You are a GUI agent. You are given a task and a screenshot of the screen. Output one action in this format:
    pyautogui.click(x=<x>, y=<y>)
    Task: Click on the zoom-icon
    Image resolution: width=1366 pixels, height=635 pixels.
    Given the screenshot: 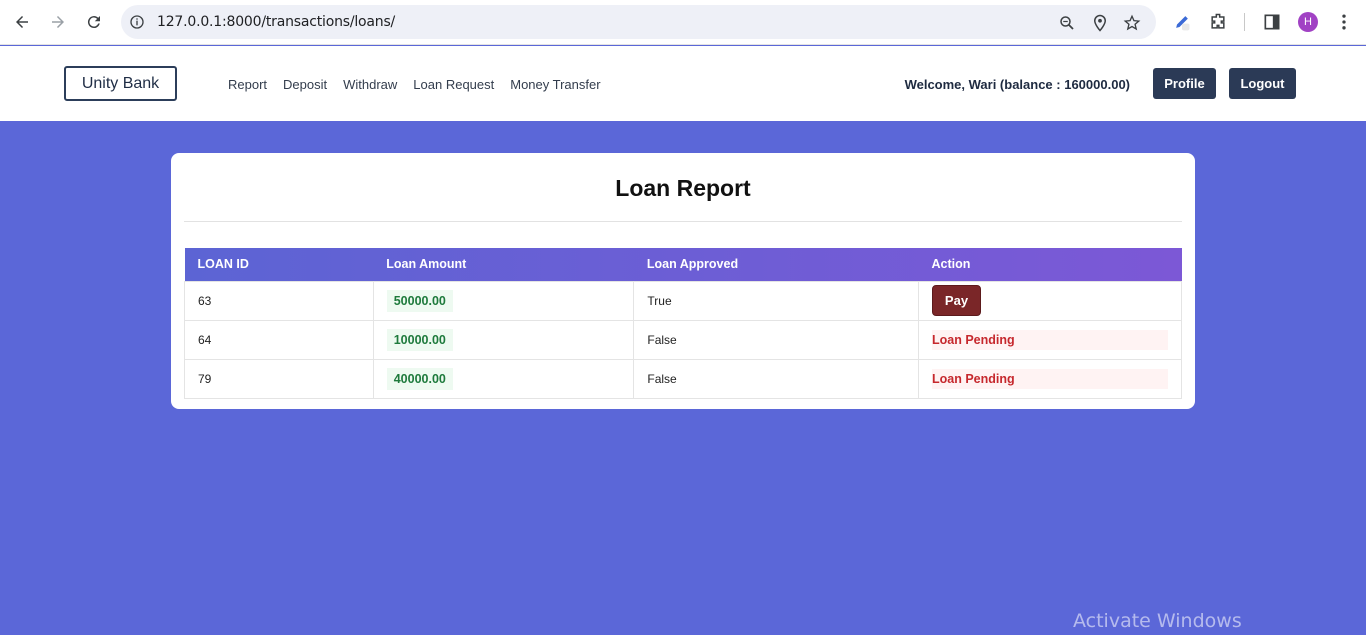 What is the action you would take?
    pyautogui.click(x=1067, y=23)
    